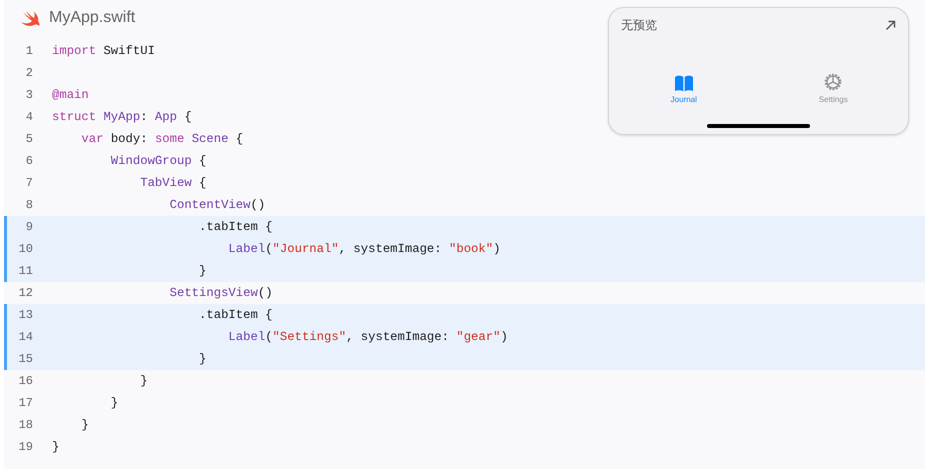 This screenshot has width=927, height=469. Describe the element at coordinates (220, 293) in the screenshot. I see `code-line: SettingsView()` at that location.